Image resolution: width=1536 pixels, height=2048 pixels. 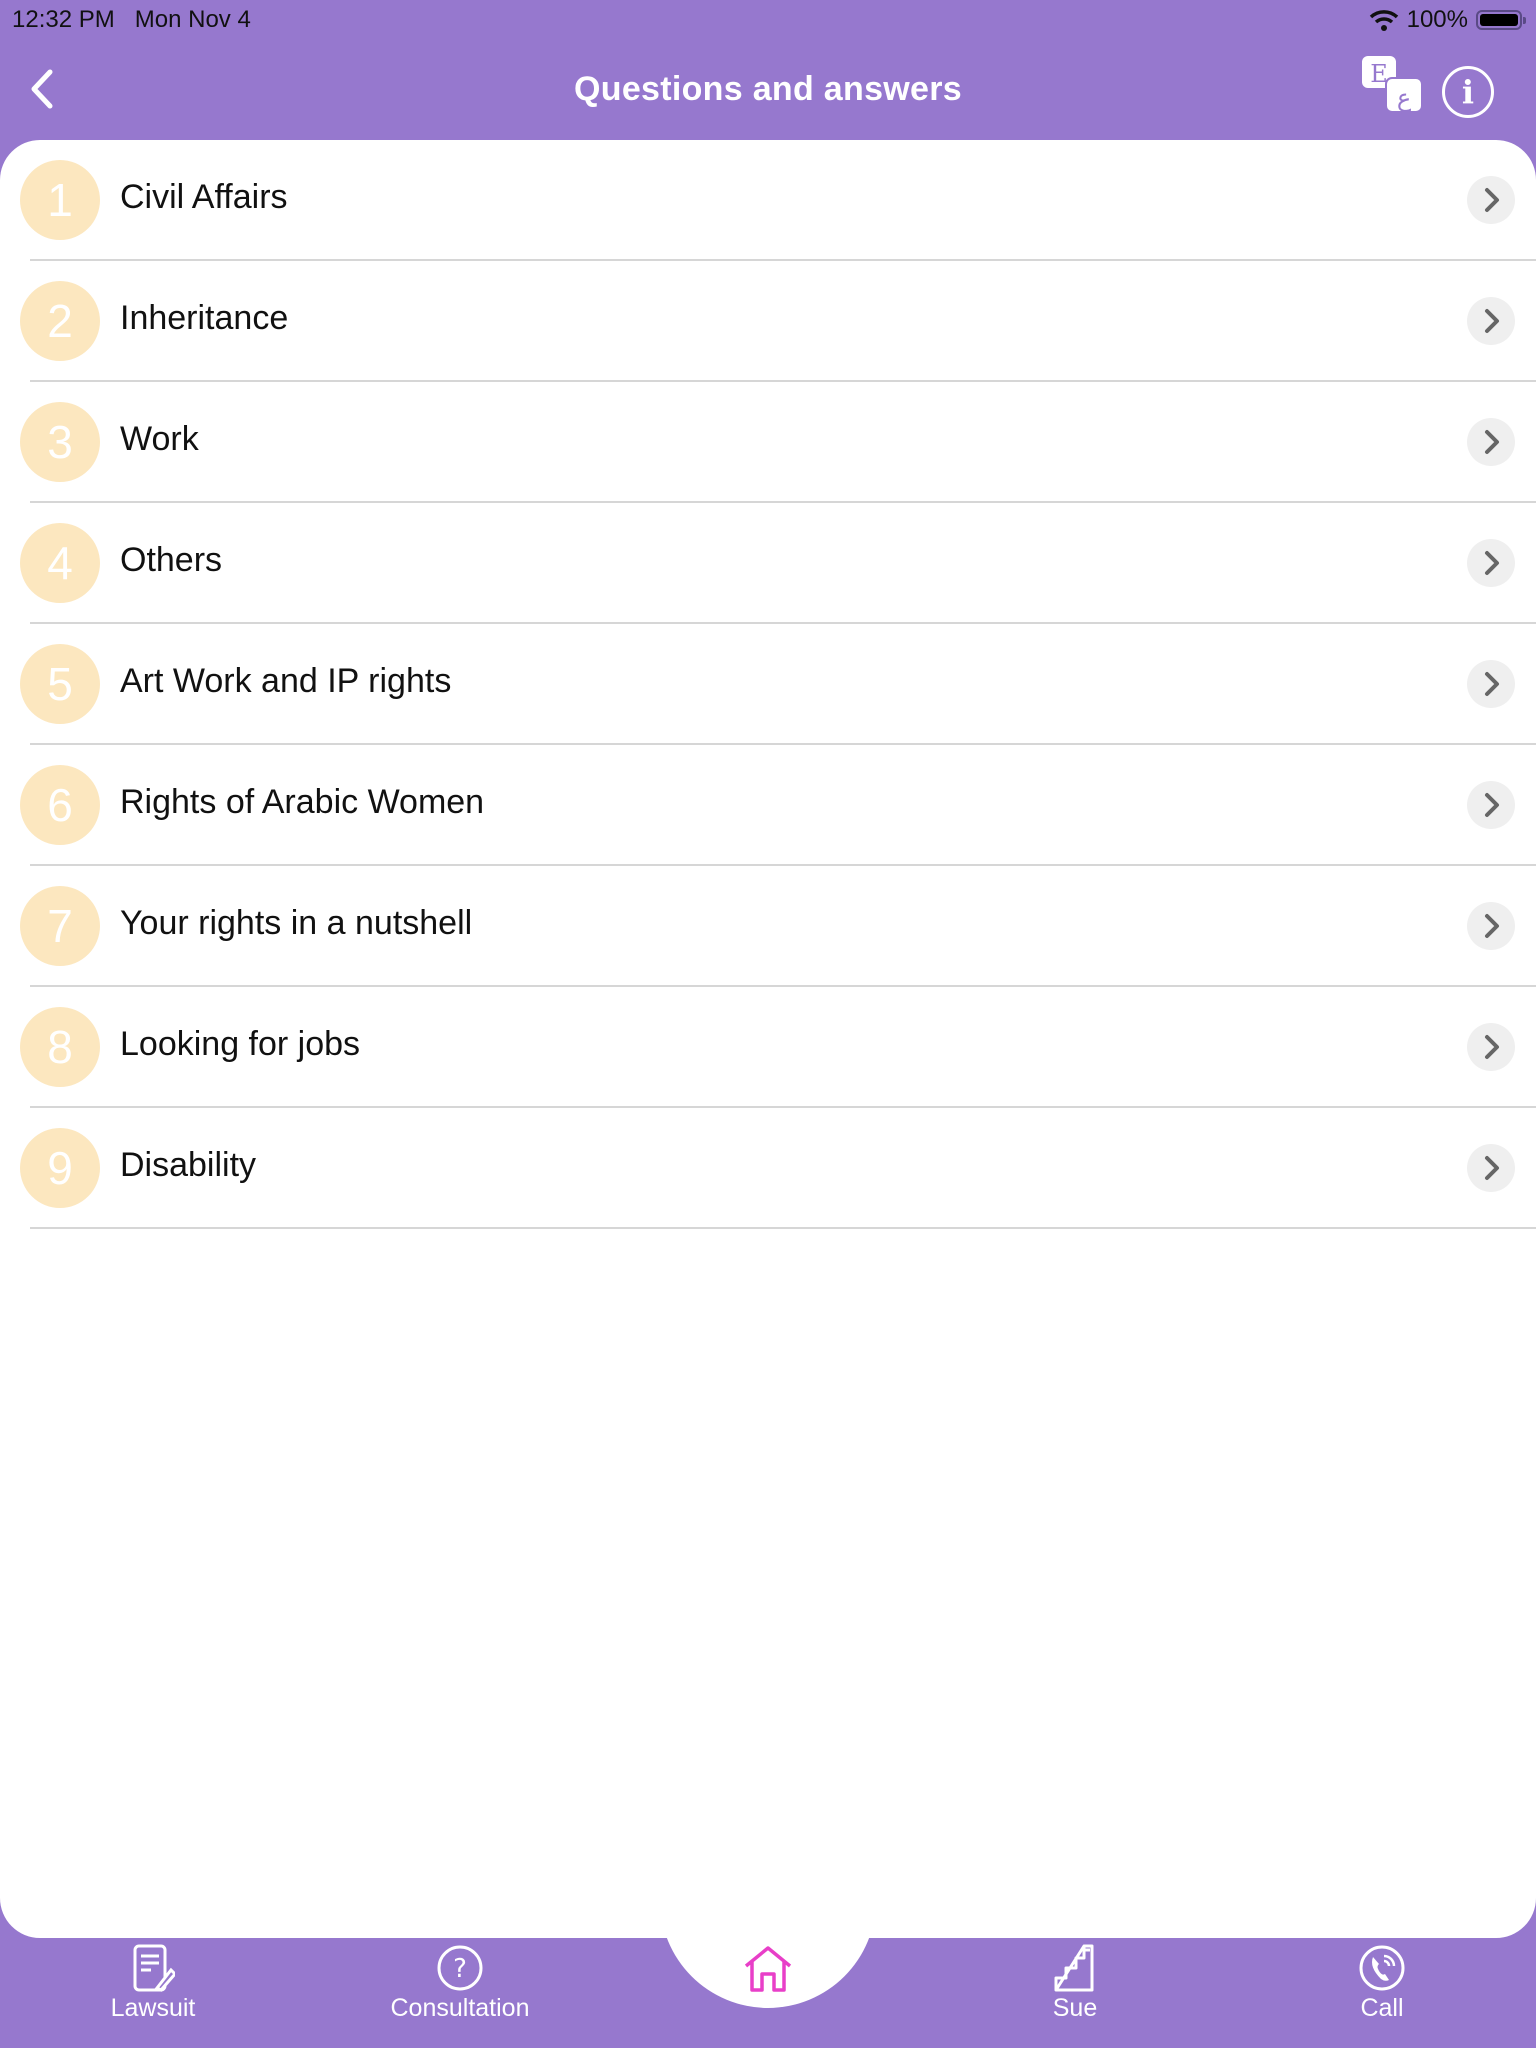 I want to click on nav-header: Questions and answers E ع i, so click(x=768, y=90).